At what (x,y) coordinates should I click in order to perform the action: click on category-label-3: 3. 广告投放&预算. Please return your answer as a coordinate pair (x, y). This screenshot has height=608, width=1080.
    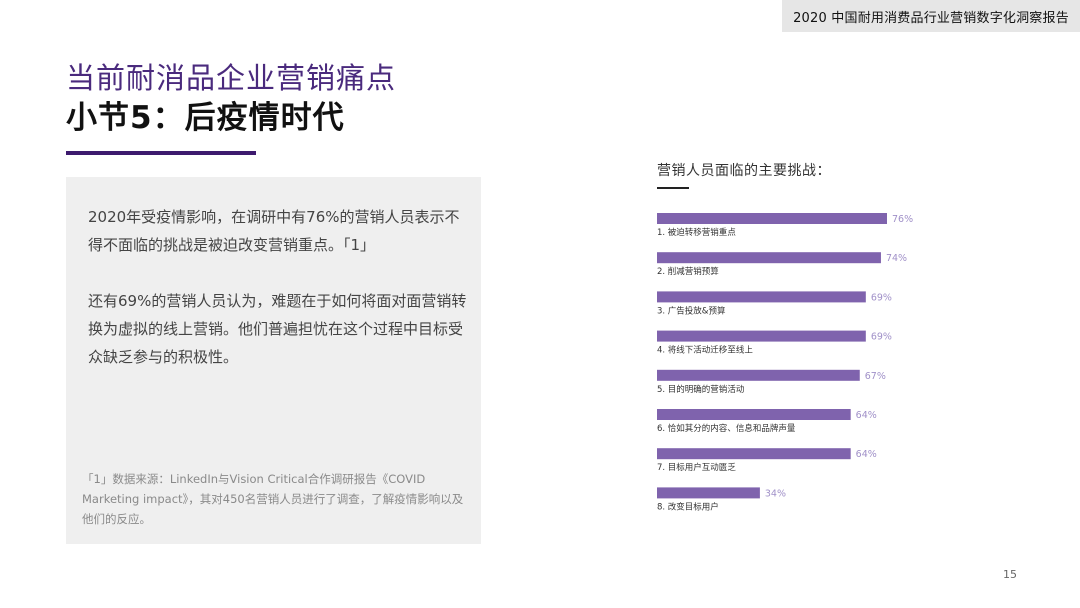
    Looking at the image, I should click on (691, 310).